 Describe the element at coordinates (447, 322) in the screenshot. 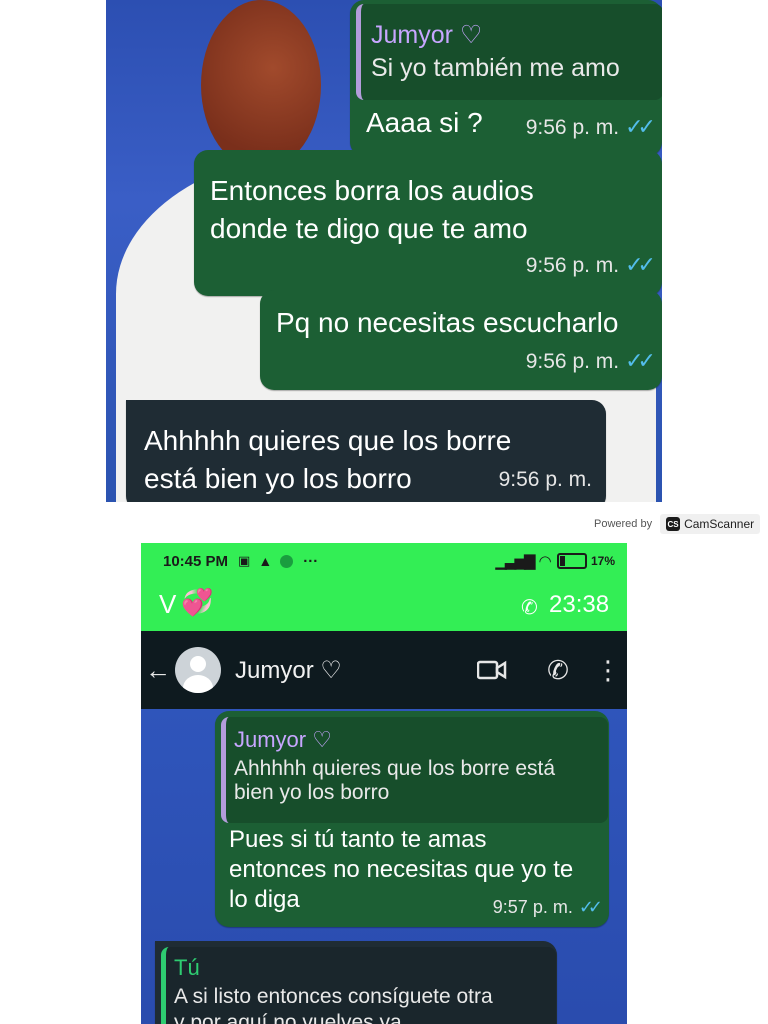

I see `message-text: Pq no necesitas escucharlo` at that location.